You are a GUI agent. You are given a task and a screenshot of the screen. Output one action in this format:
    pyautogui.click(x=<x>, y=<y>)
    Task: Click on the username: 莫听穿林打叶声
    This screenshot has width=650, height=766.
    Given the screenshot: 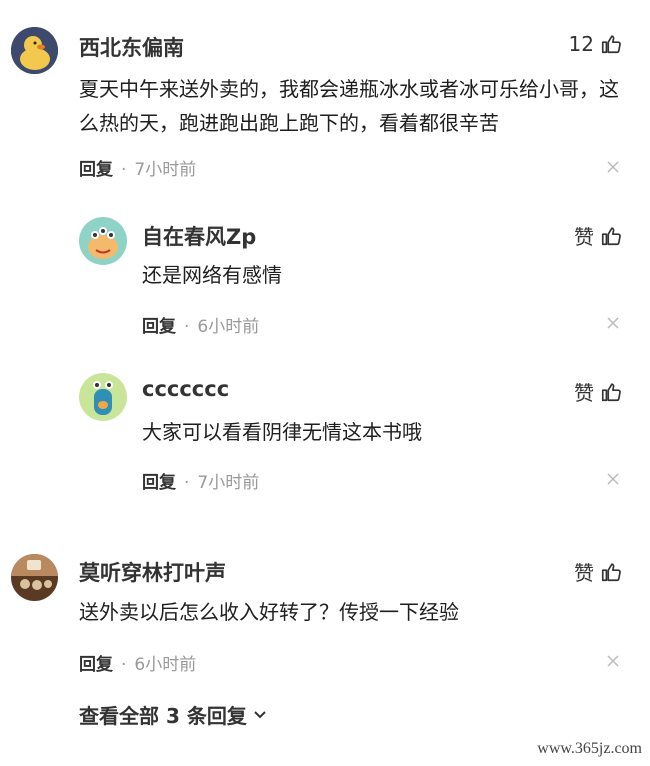 What is the action you would take?
    pyautogui.click(x=152, y=572)
    